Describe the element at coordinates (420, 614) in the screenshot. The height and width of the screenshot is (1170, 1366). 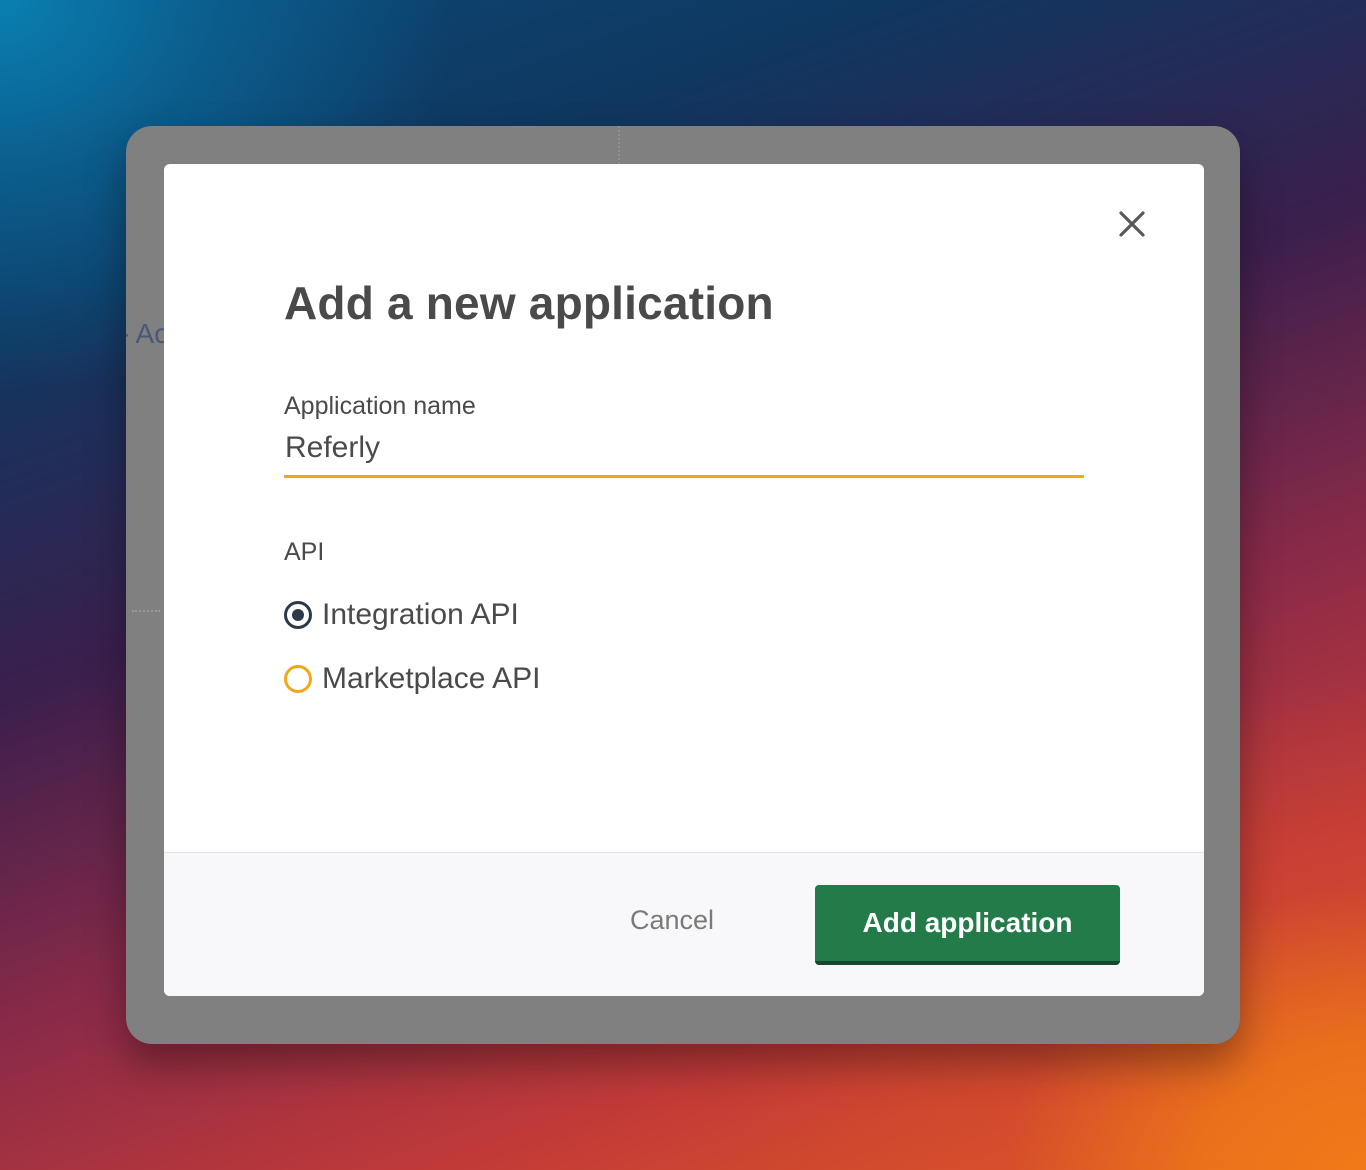
I see `radio-option-label: Integration API` at that location.